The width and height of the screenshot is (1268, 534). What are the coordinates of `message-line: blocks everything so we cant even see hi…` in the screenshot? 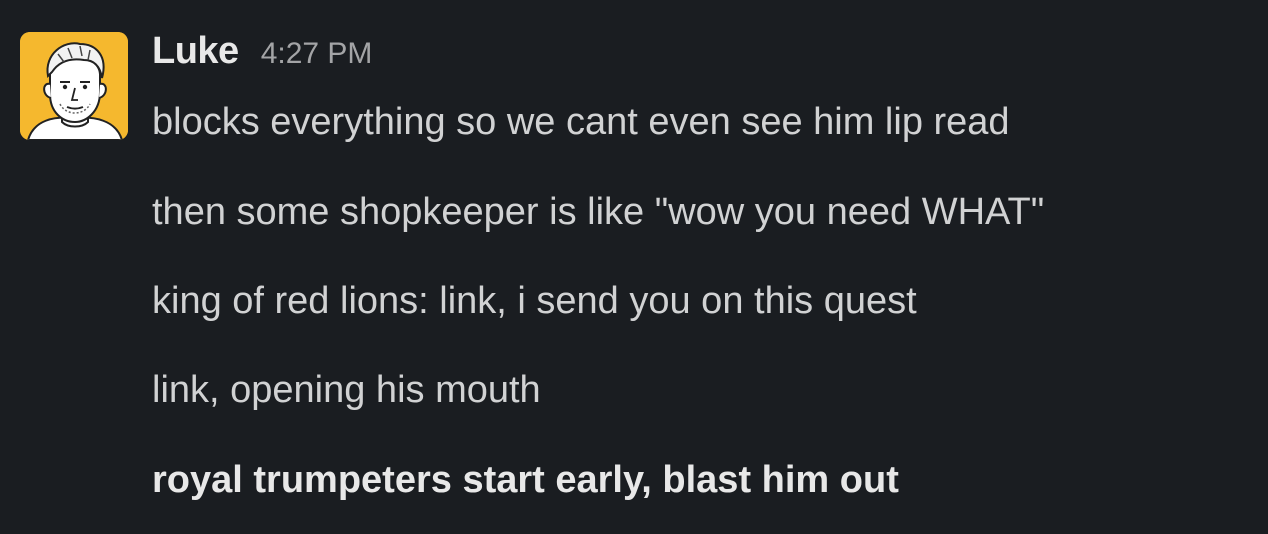 It's located at (581, 122).